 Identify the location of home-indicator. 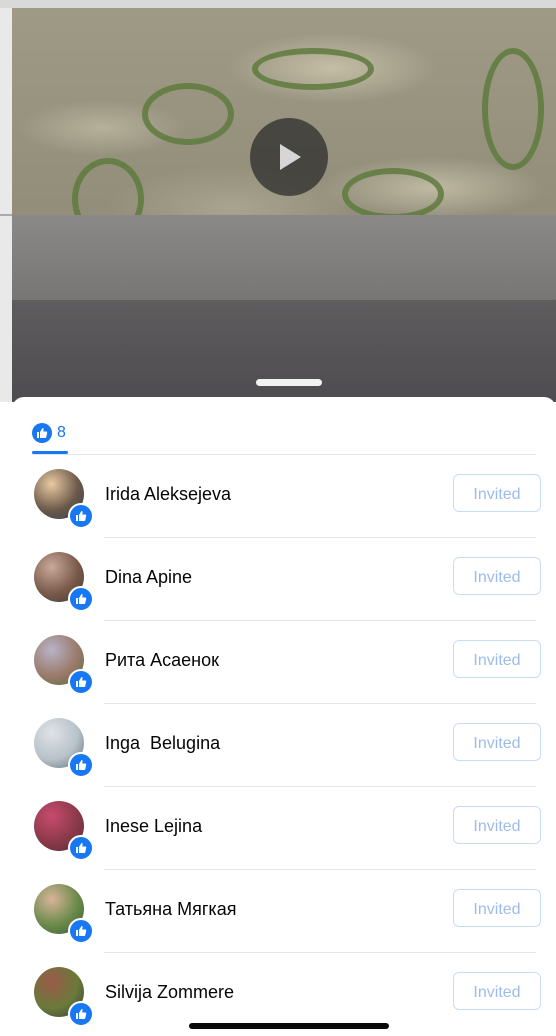
(289, 1026).